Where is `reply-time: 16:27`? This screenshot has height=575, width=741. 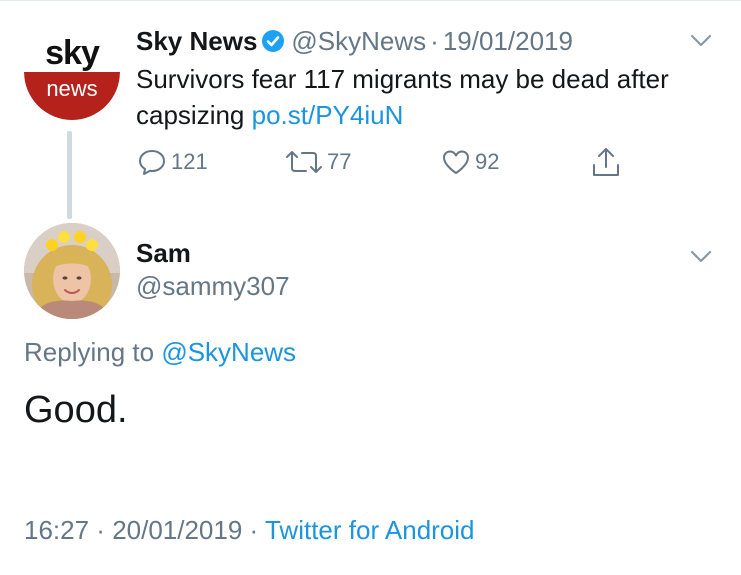 reply-time: 16:27 is located at coordinates (57, 530).